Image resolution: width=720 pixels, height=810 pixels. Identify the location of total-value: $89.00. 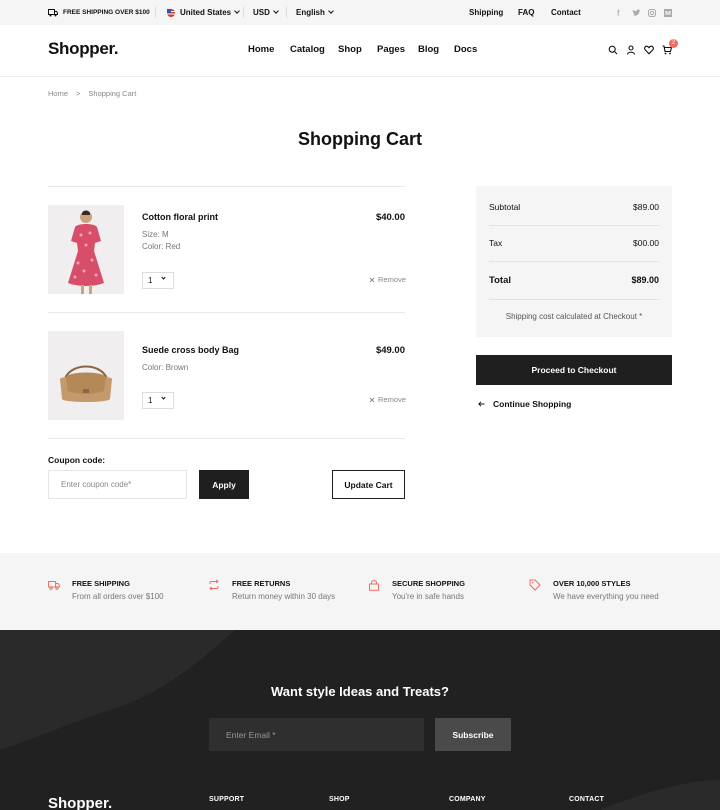
(645, 280).